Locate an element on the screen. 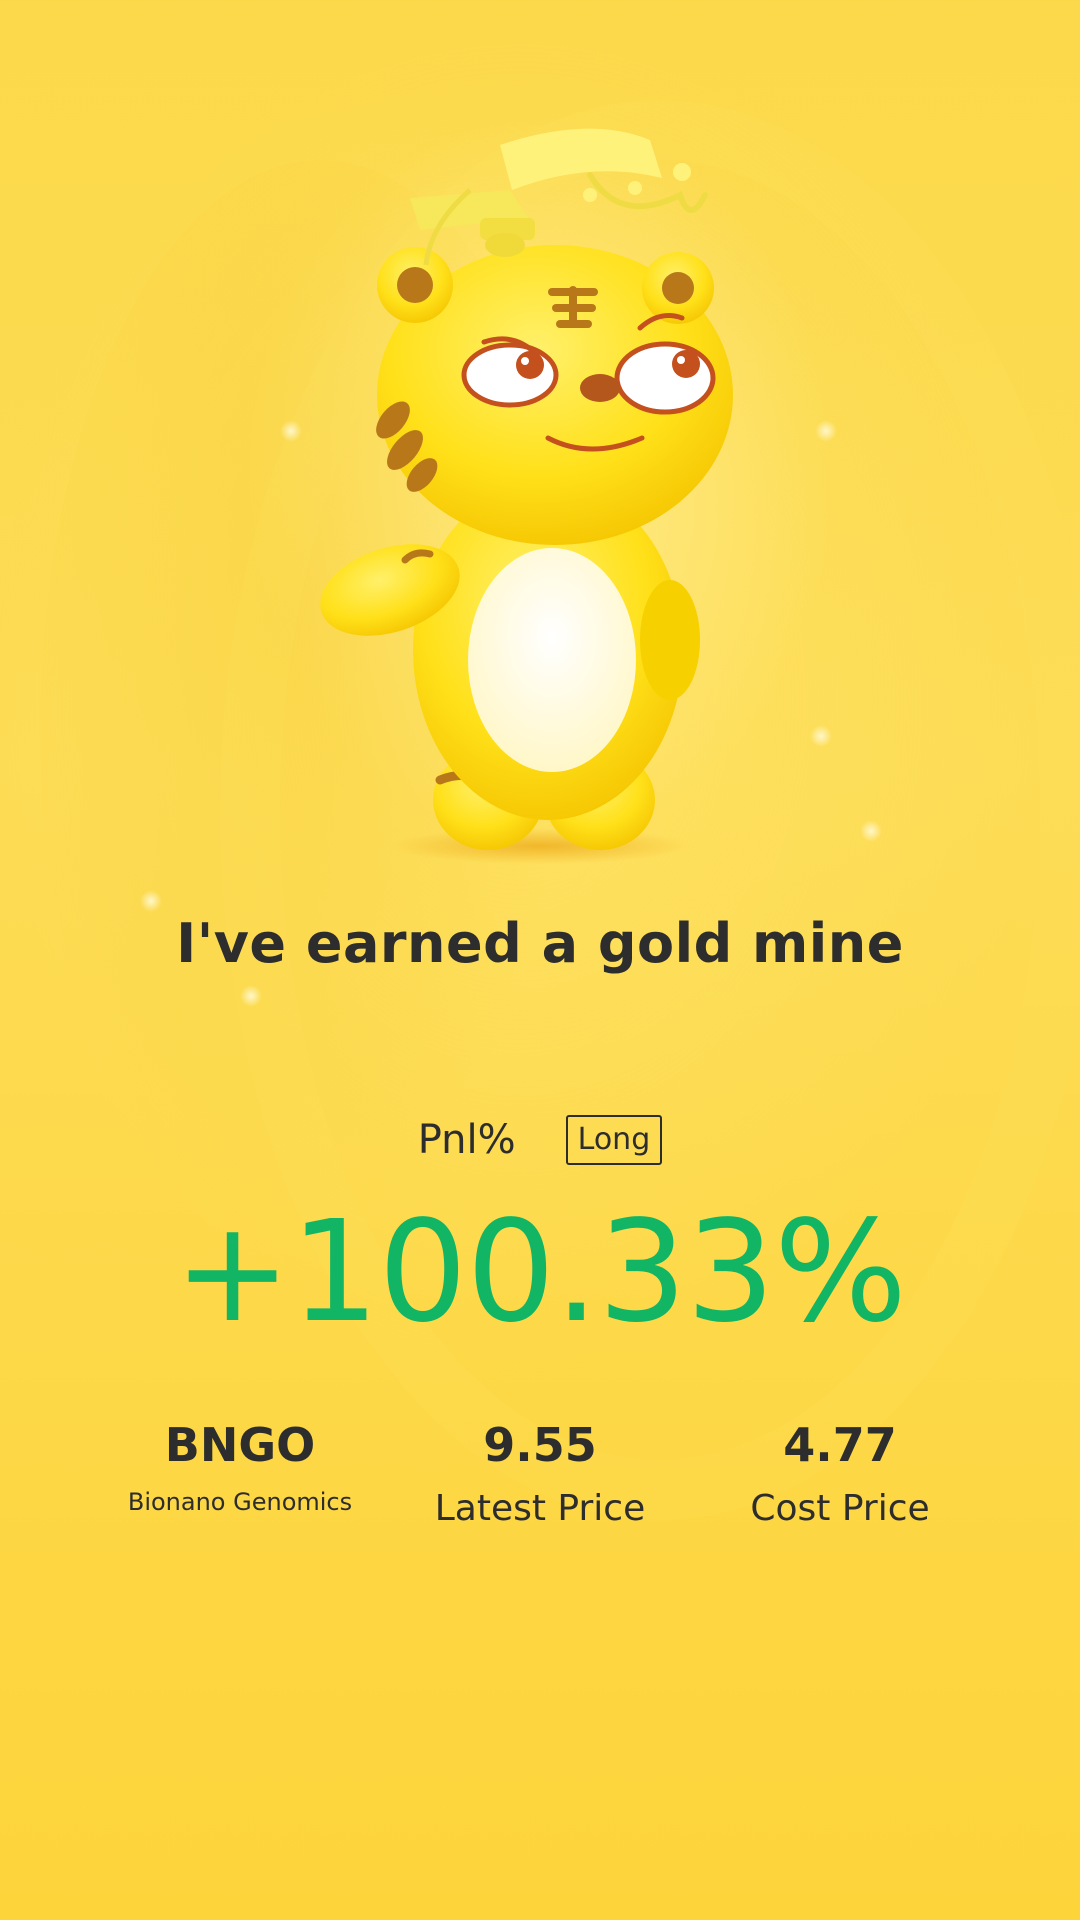 The image size is (1080, 1920). stock-name: Bionano Genomics is located at coordinates (240, 1502).